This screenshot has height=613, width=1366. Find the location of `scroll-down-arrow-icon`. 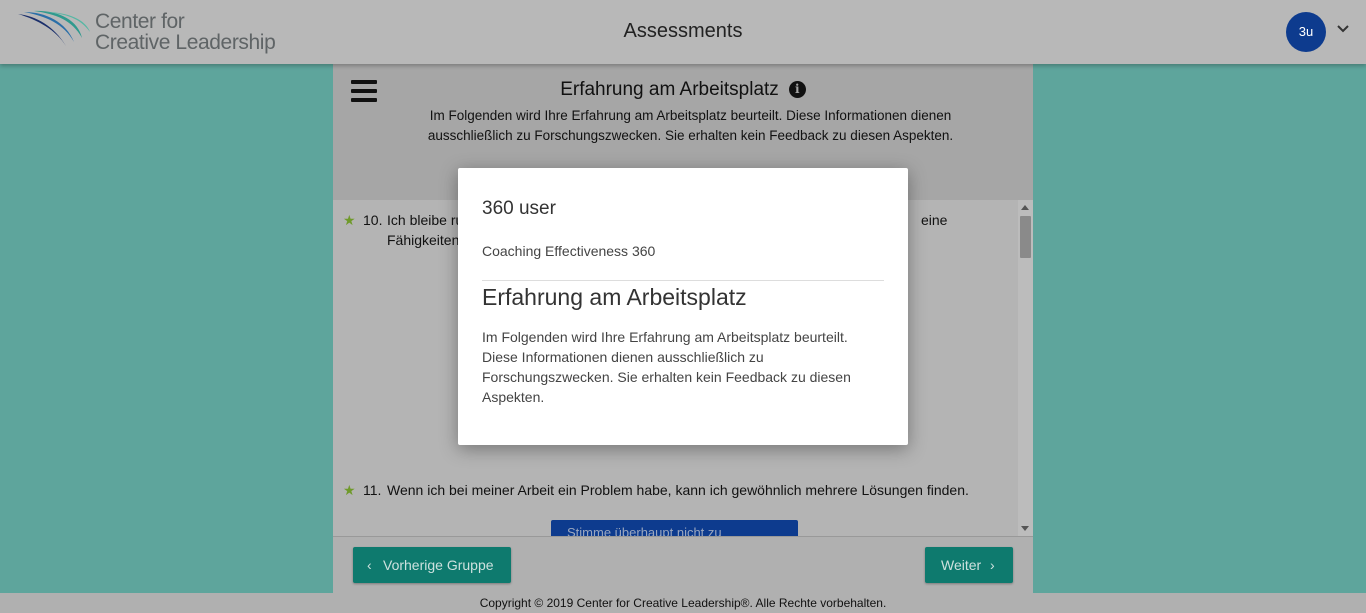

scroll-down-arrow-icon is located at coordinates (1025, 528).